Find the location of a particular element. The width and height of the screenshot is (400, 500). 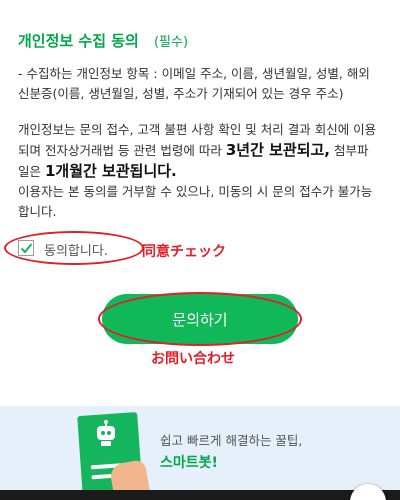

policy-text: 일은 is located at coordinates (31, 171).